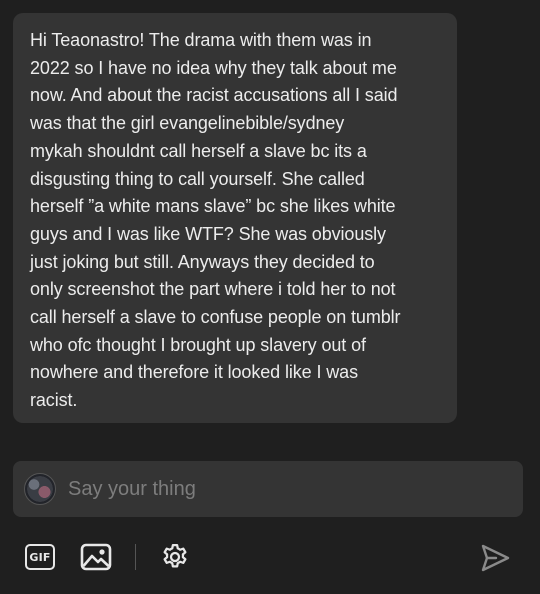 The height and width of the screenshot is (594, 540). I want to click on image-icon, so click(96, 557).